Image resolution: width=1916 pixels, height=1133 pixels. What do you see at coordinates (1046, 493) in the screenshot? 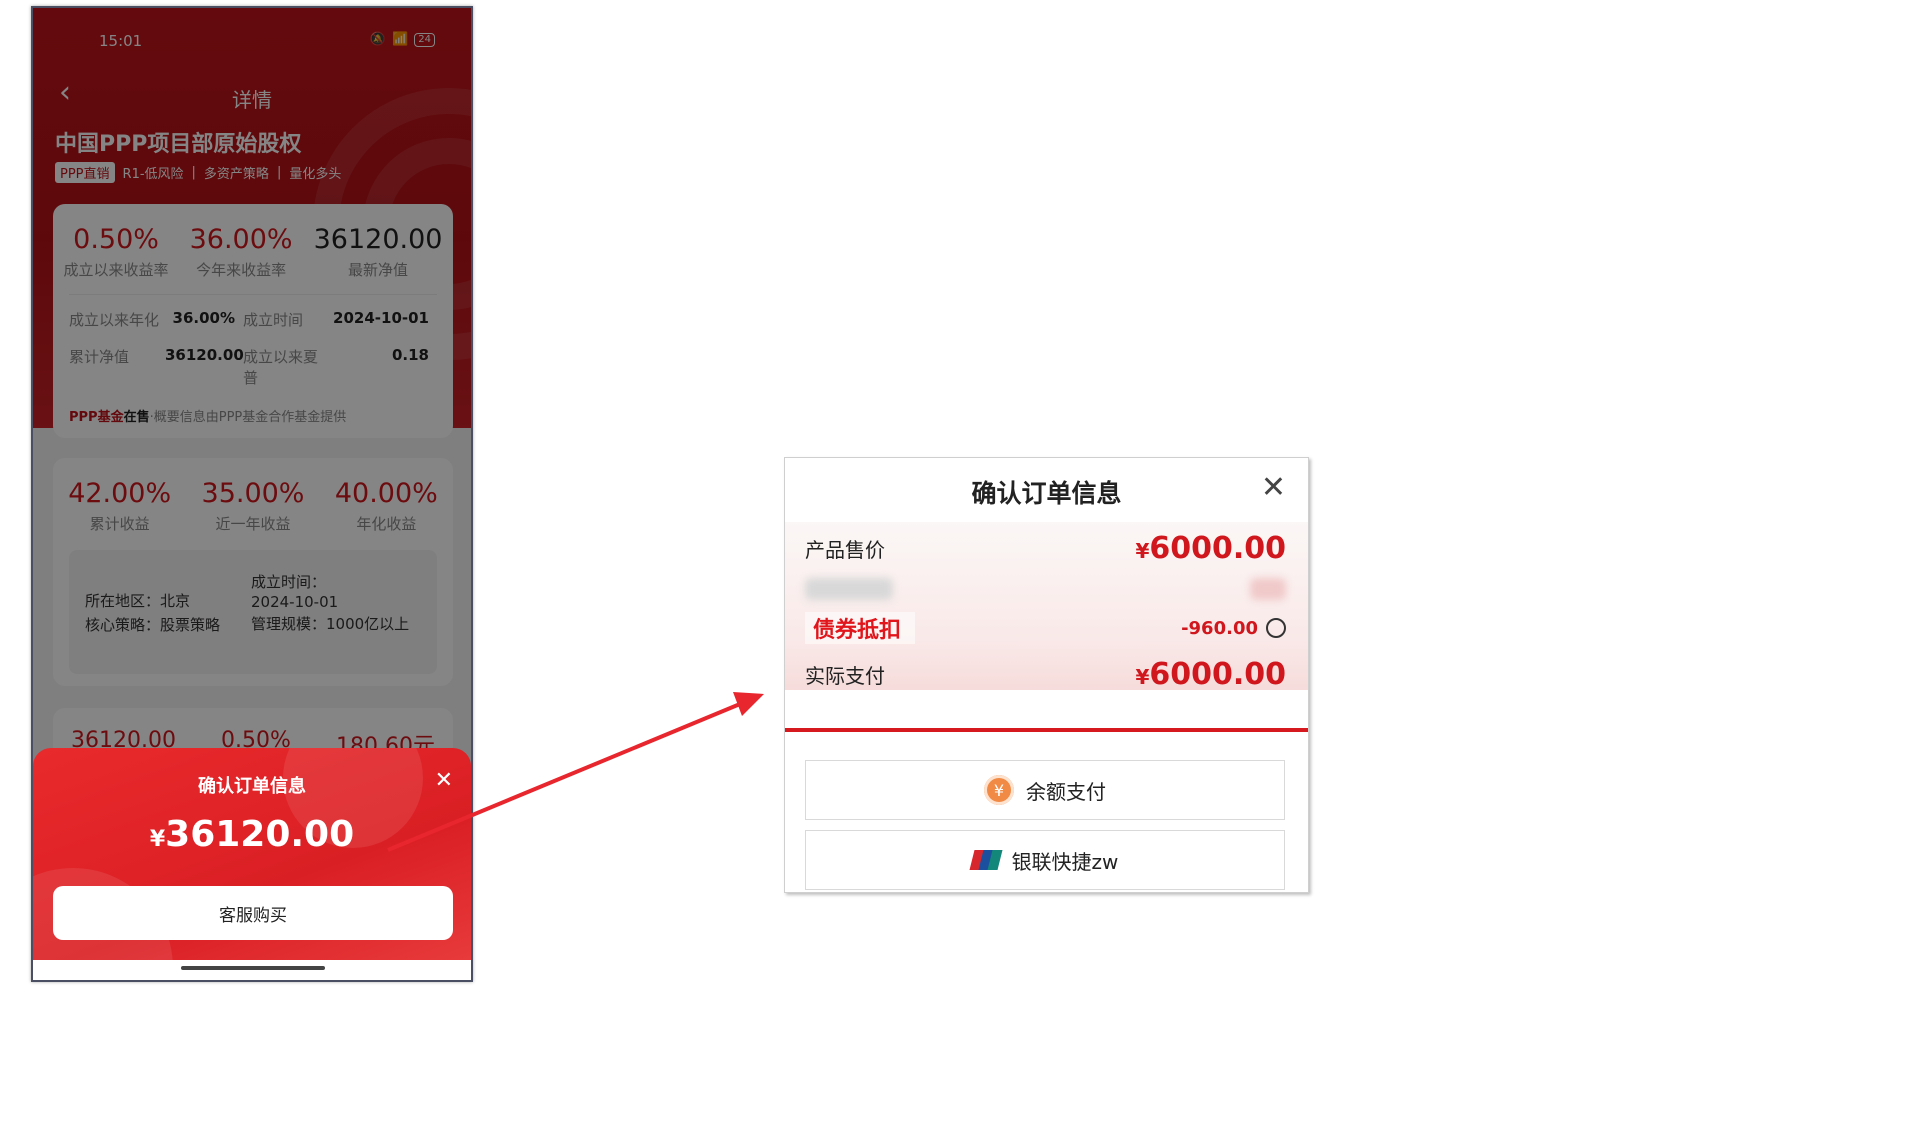
I see `zoom-title: 确认订单信息` at bounding box center [1046, 493].